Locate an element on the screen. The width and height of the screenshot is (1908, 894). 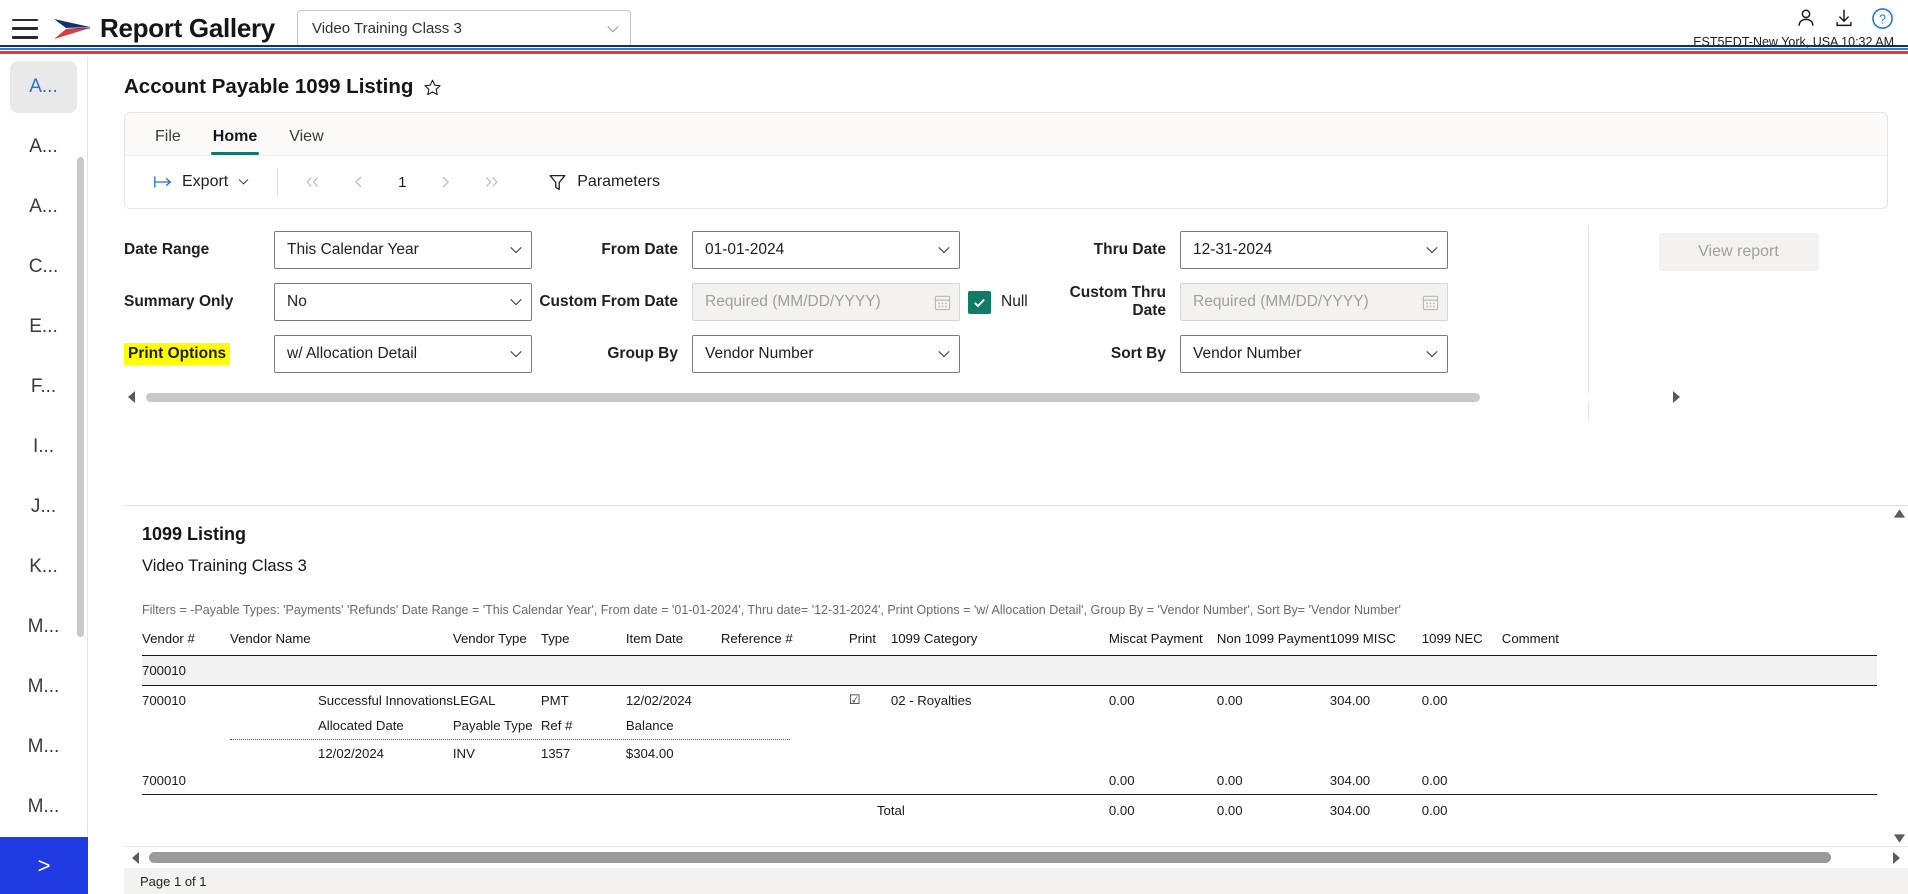
parameters-label: Parameters is located at coordinates (618, 181).